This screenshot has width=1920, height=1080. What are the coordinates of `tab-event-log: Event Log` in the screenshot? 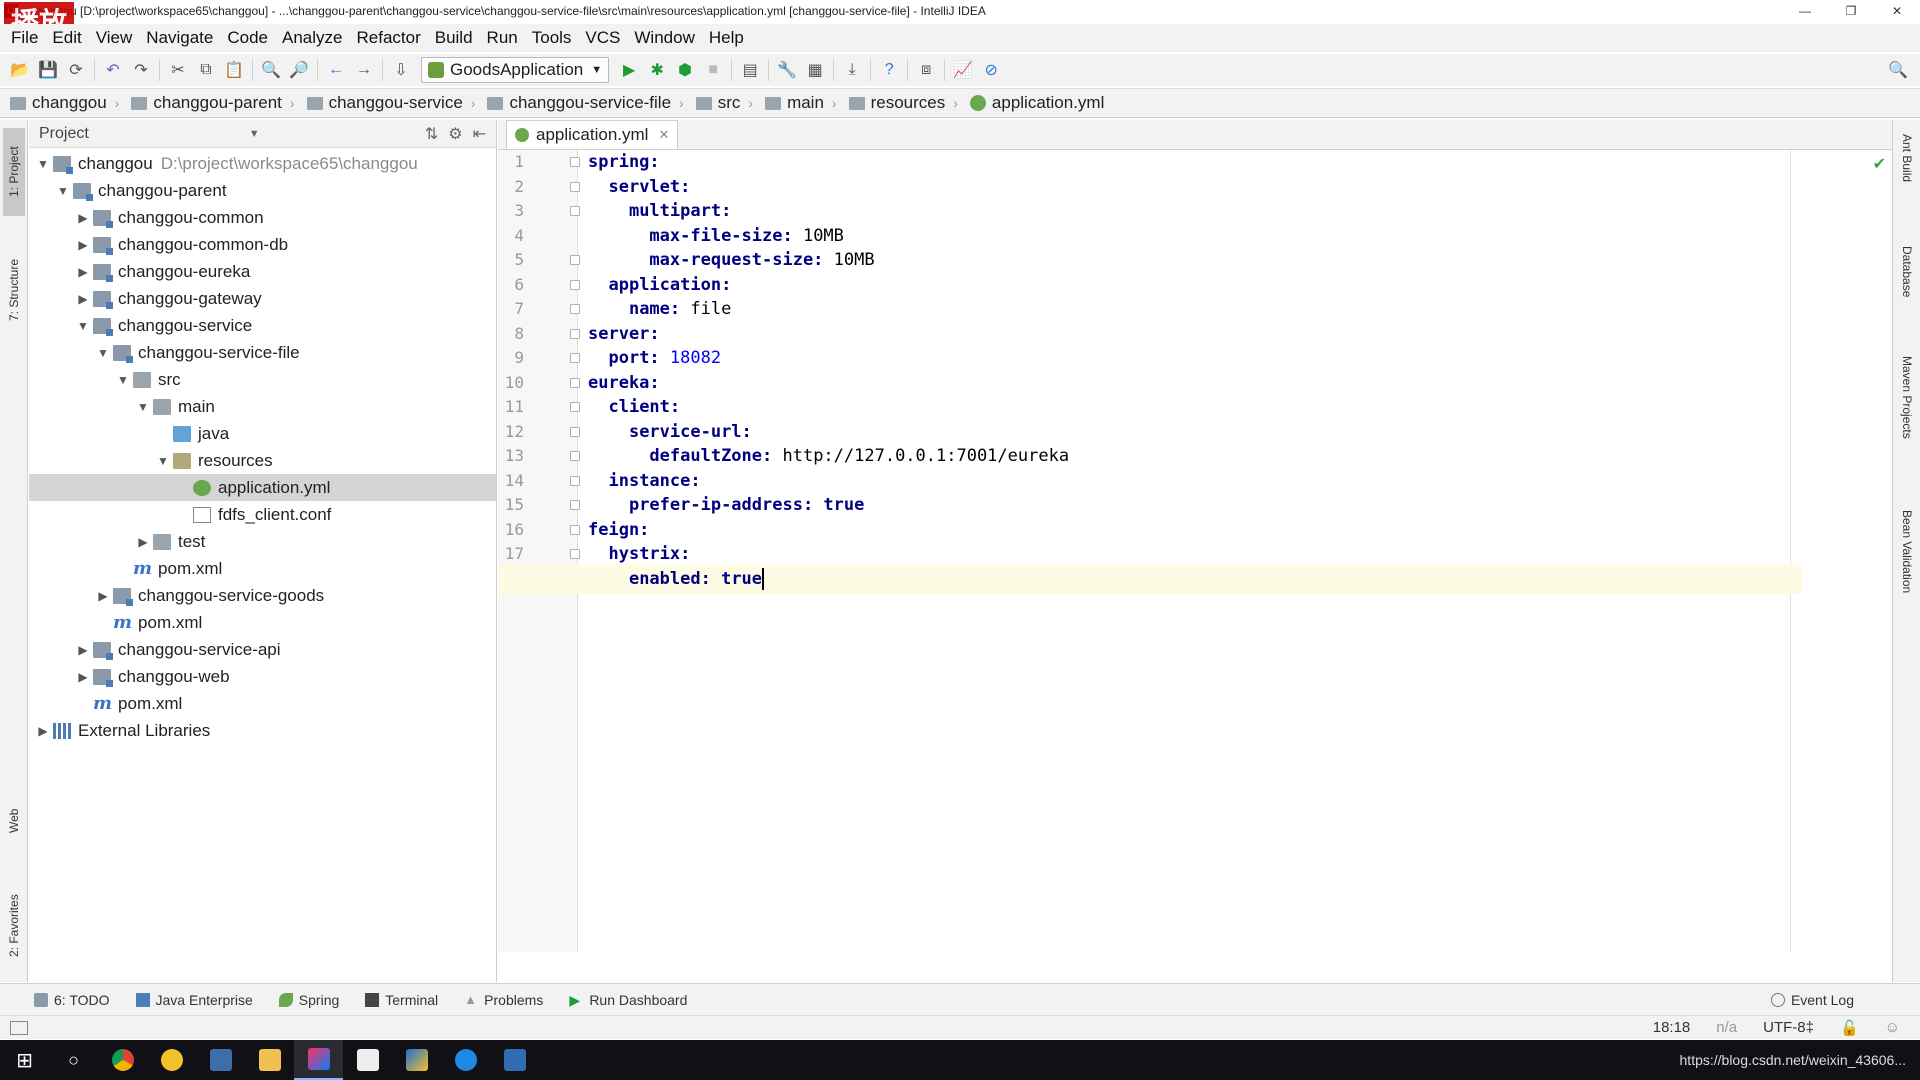 It's located at (1812, 1000).